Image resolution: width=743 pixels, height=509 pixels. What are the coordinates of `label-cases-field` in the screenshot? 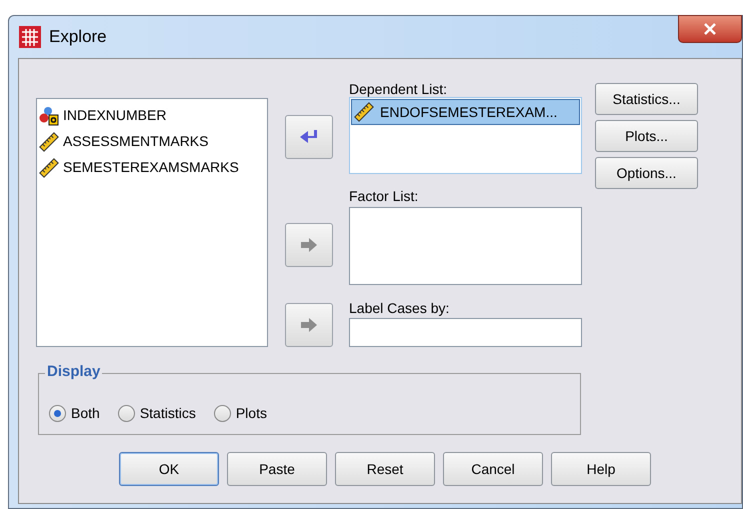 It's located at (465, 332).